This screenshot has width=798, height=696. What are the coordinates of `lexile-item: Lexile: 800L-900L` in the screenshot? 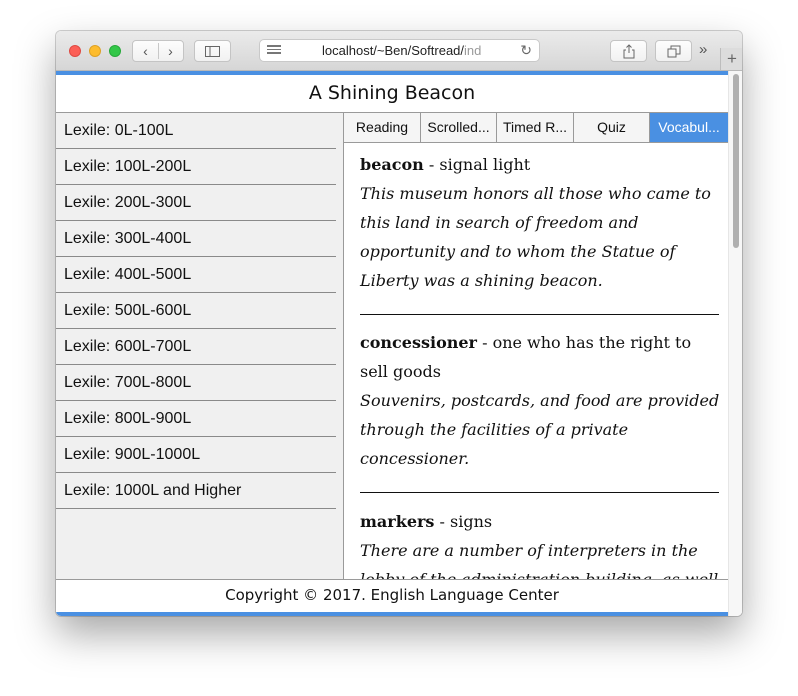 It's located at (196, 419).